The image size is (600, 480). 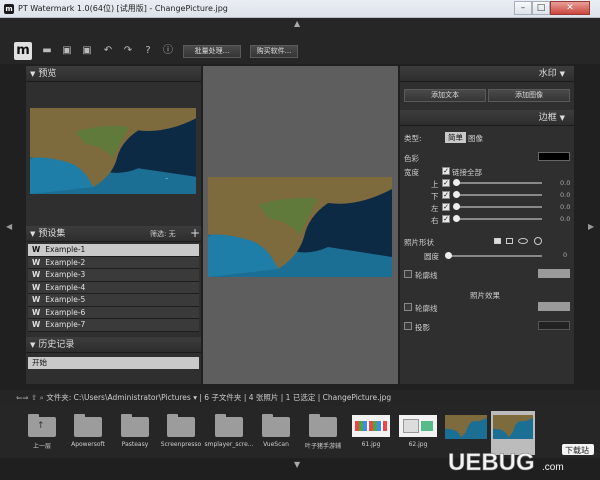 I want to click on history-panel-header: ▼ 历史记录, so click(x=113, y=345).